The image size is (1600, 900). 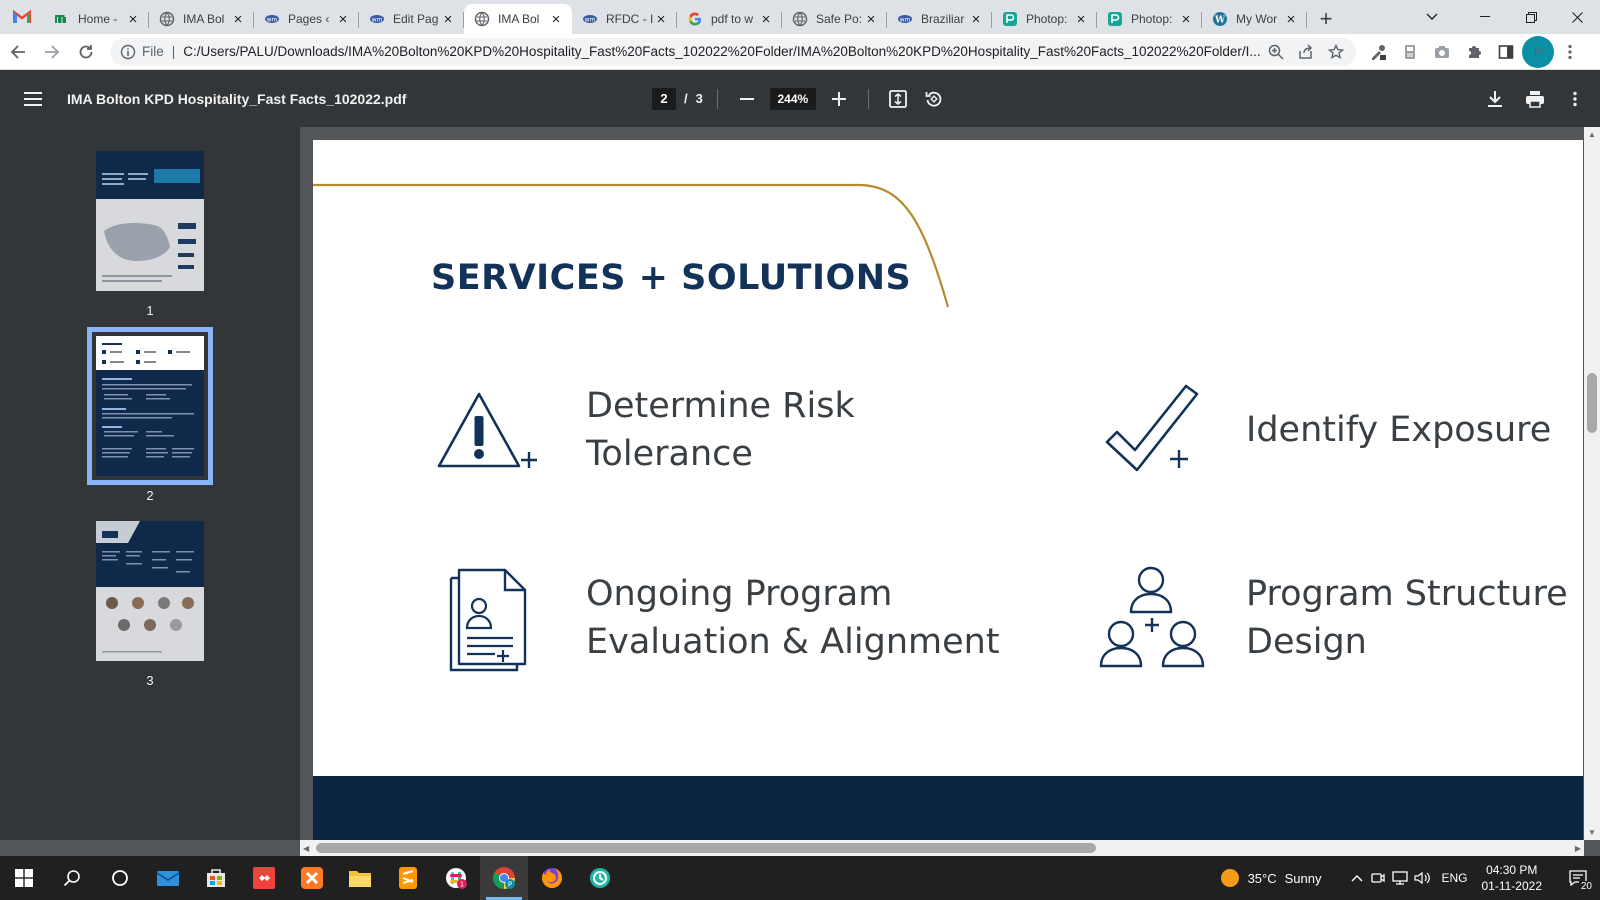 What do you see at coordinates (1149, 19) in the screenshot?
I see `tab-photopea-2: Photop: ×` at bounding box center [1149, 19].